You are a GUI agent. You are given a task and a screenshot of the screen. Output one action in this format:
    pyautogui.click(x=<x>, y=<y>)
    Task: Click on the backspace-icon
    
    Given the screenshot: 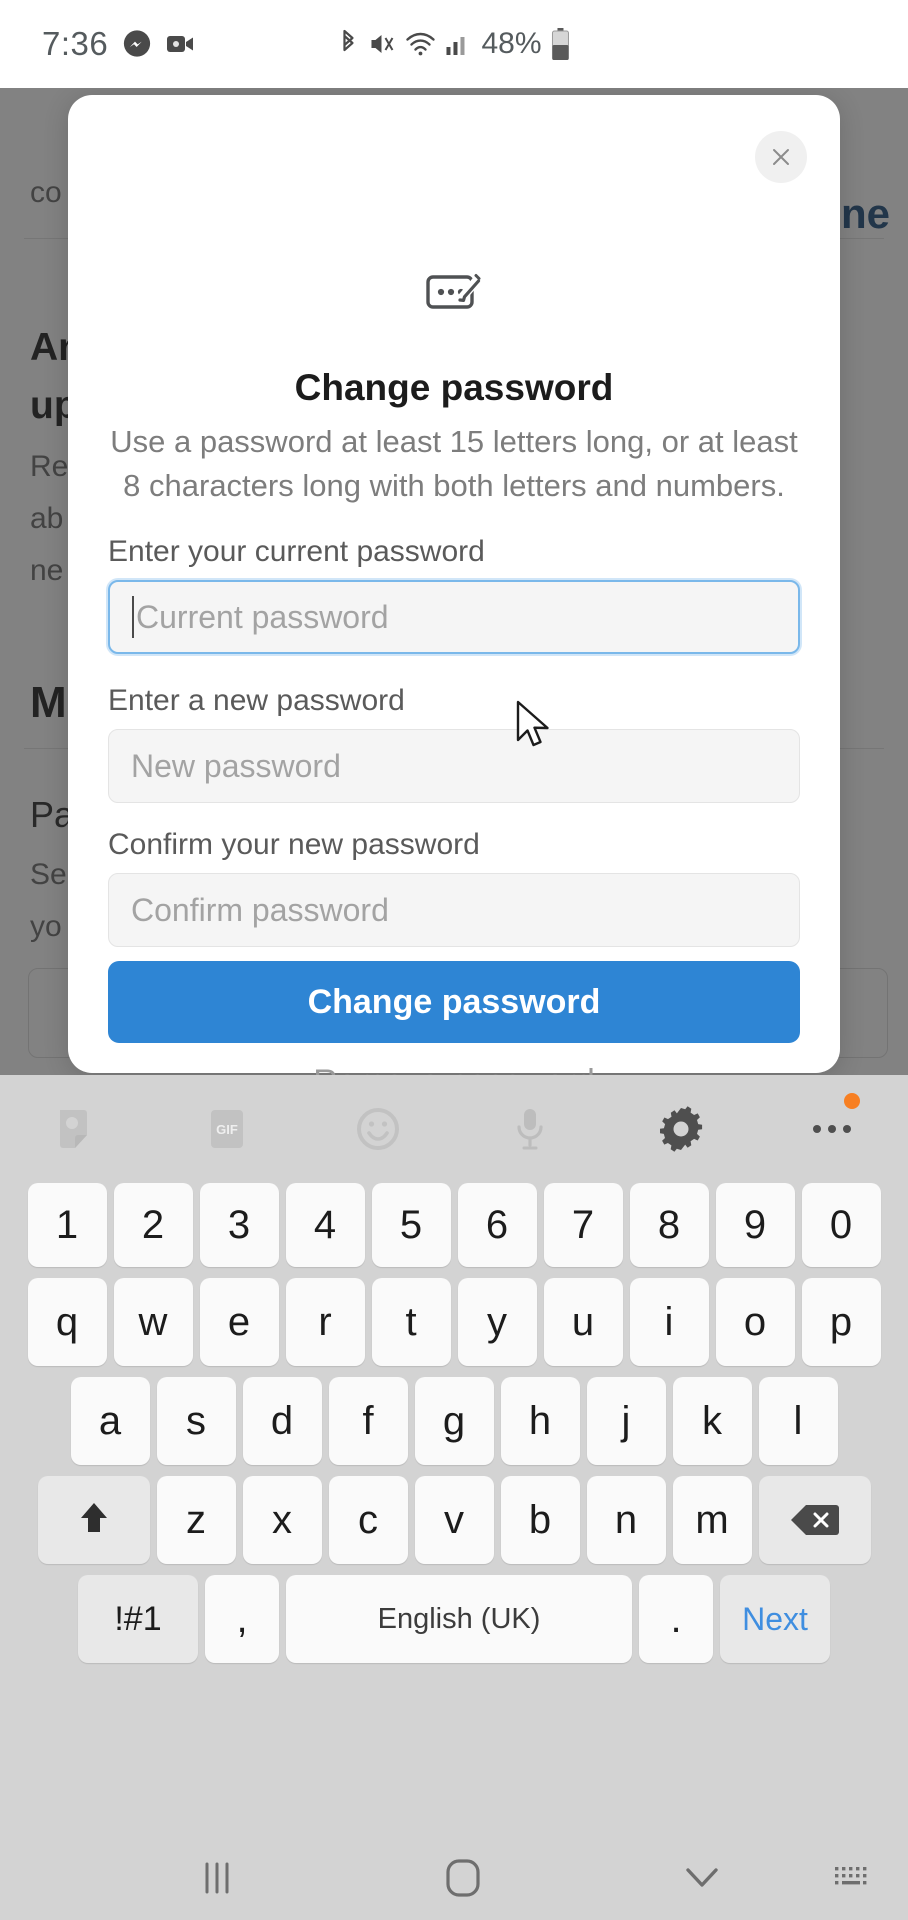 What is the action you would take?
    pyautogui.click(x=814, y=1520)
    